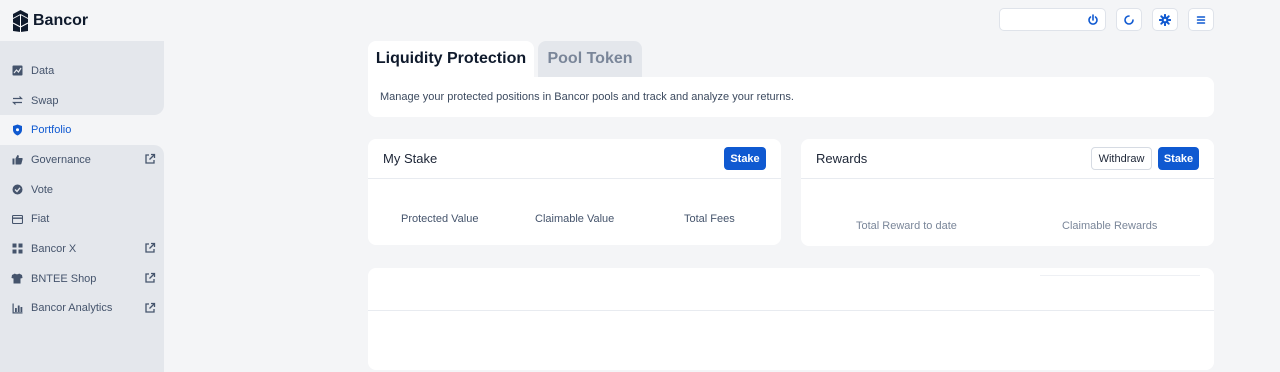  I want to click on card-icon, so click(17, 219).